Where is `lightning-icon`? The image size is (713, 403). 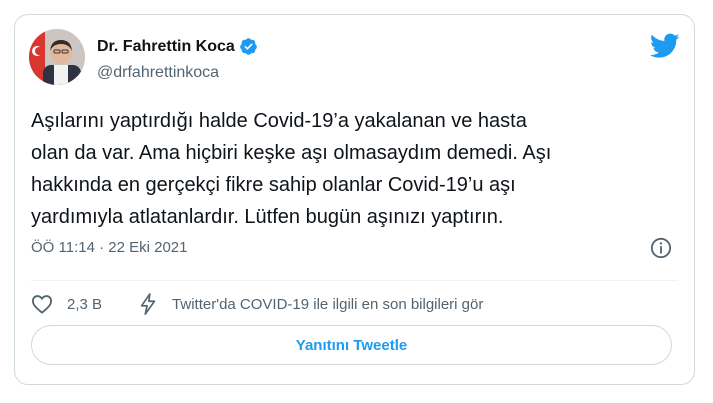 lightning-icon is located at coordinates (148, 304).